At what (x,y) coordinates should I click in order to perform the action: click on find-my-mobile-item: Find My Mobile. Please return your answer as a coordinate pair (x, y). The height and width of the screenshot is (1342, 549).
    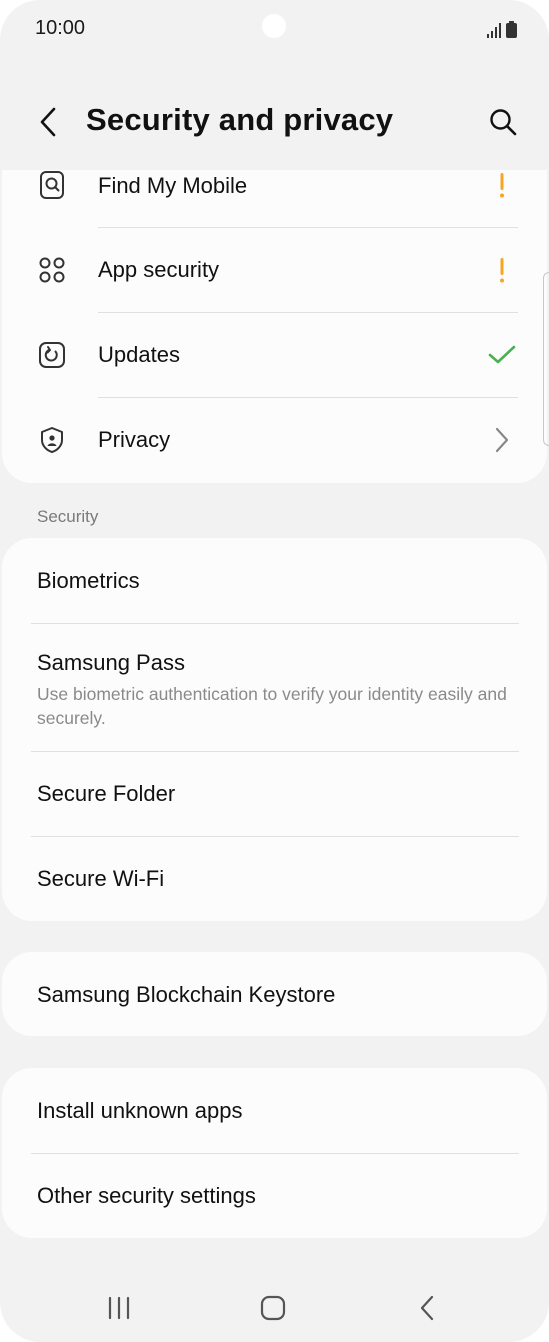
    Looking at the image, I should click on (274, 199).